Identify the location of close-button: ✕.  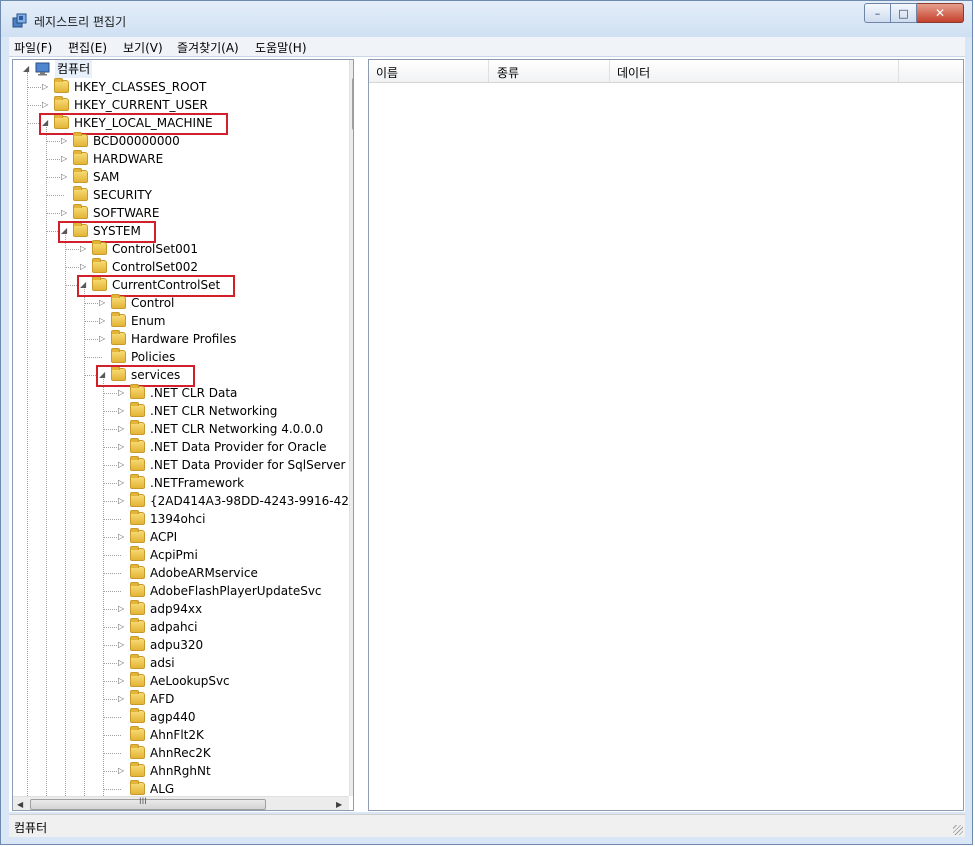
(940, 13).